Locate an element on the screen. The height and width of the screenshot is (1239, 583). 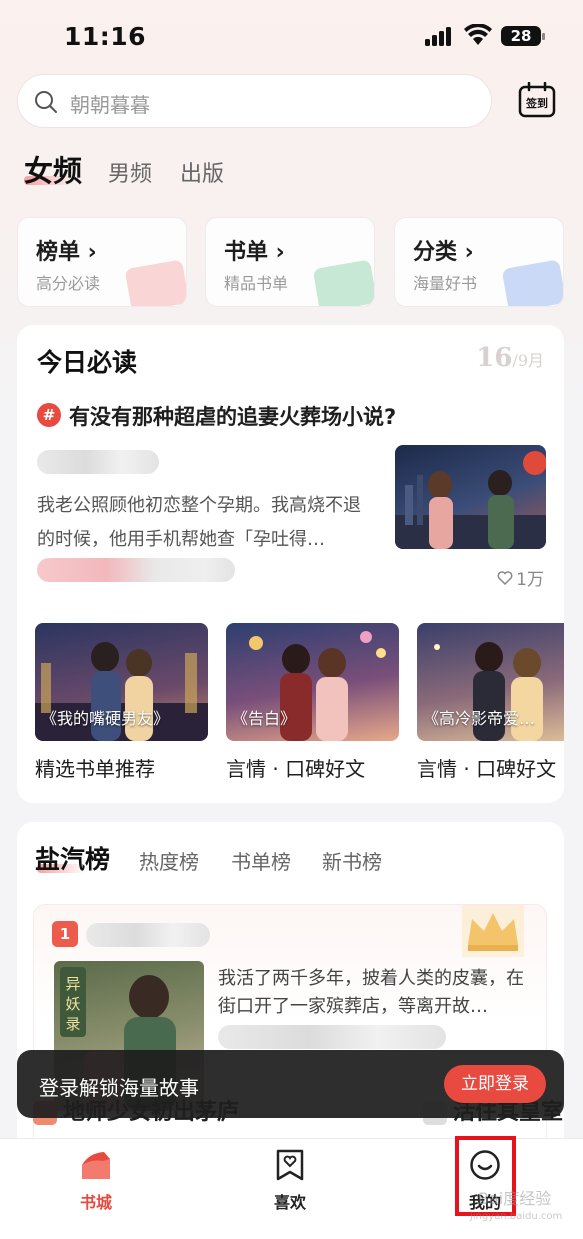
chart-icon is located at coordinates (155, 282).